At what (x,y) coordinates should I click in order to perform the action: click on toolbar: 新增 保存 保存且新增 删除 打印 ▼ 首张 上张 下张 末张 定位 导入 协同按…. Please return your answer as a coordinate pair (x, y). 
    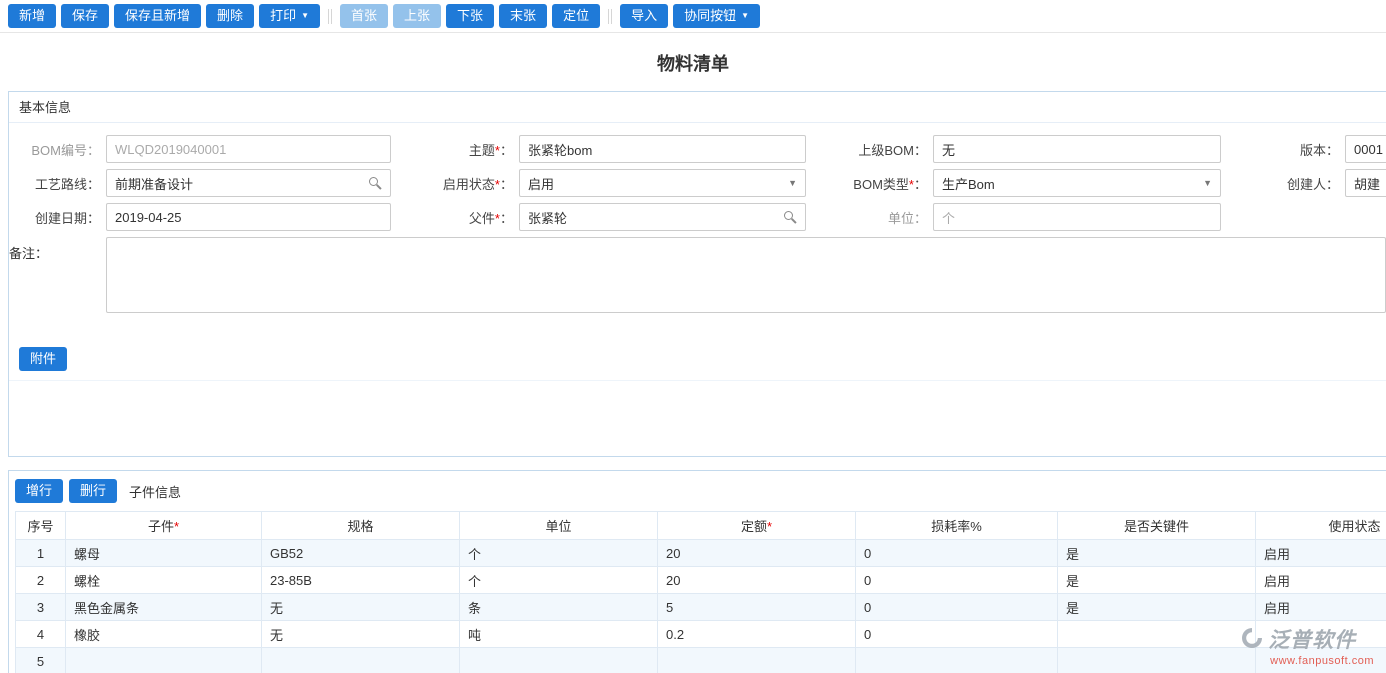
    Looking at the image, I should click on (693, 16).